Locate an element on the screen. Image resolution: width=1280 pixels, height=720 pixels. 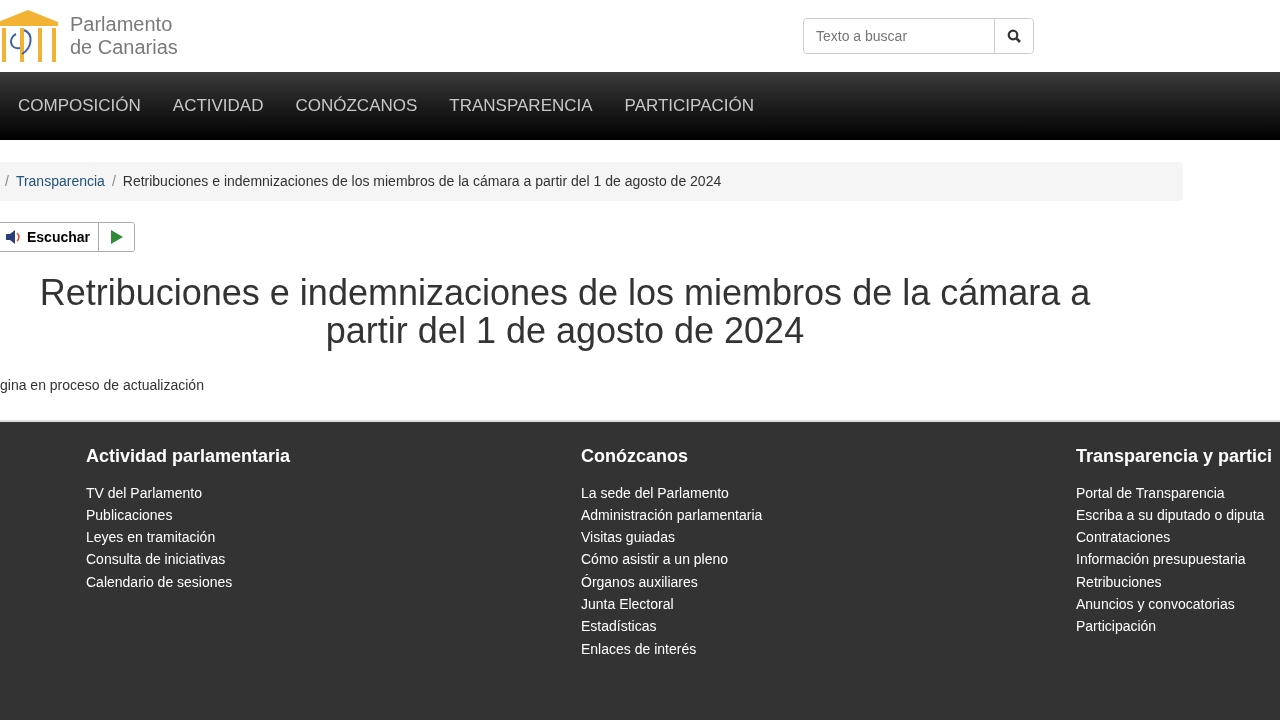
footer-link: Cómo asistir a un pleno is located at coordinates (828, 559).